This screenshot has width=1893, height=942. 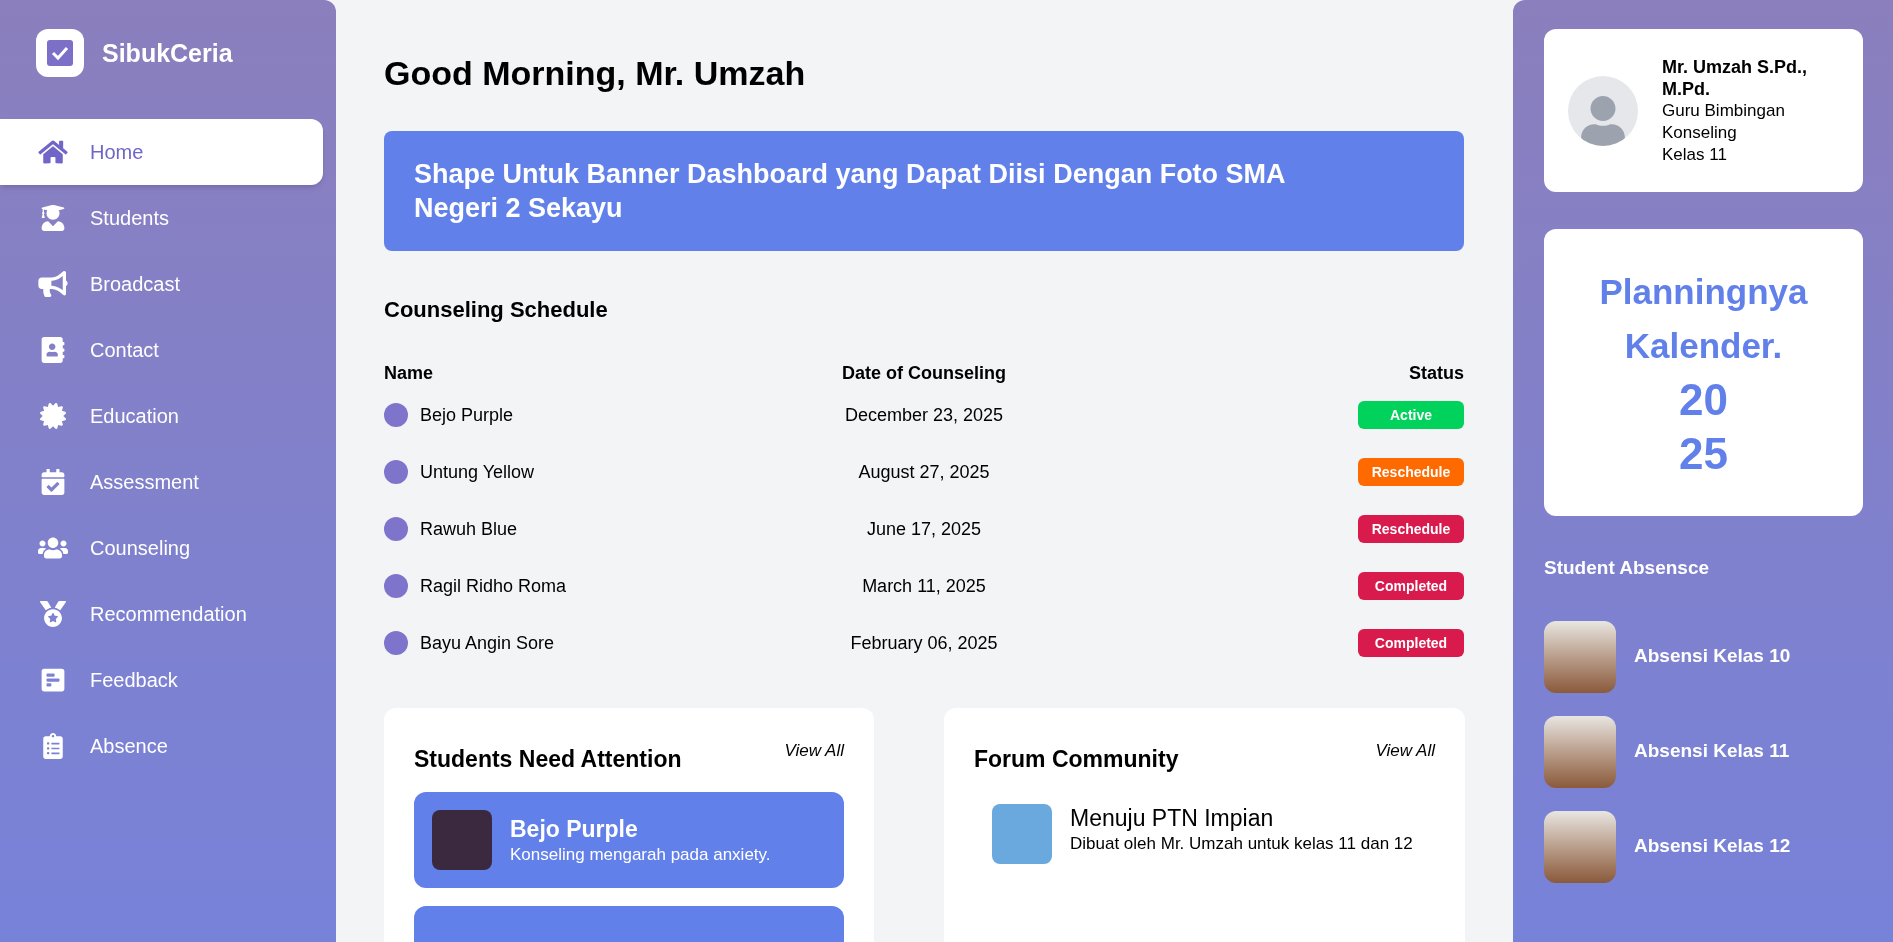 What do you see at coordinates (167, 53) in the screenshot?
I see `brand-name: SibukCeria` at bounding box center [167, 53].